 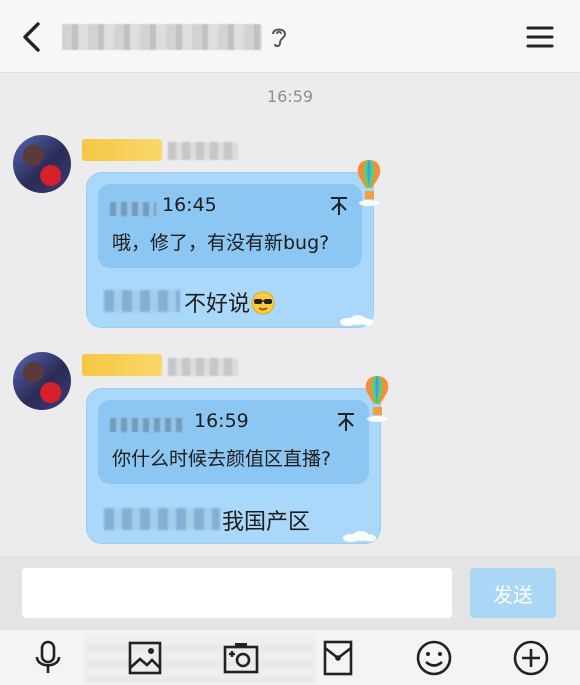 What do you see at coordinates (531, 658) in the screenshot?
I see `plus-icon` at bounding box center [531, 658].